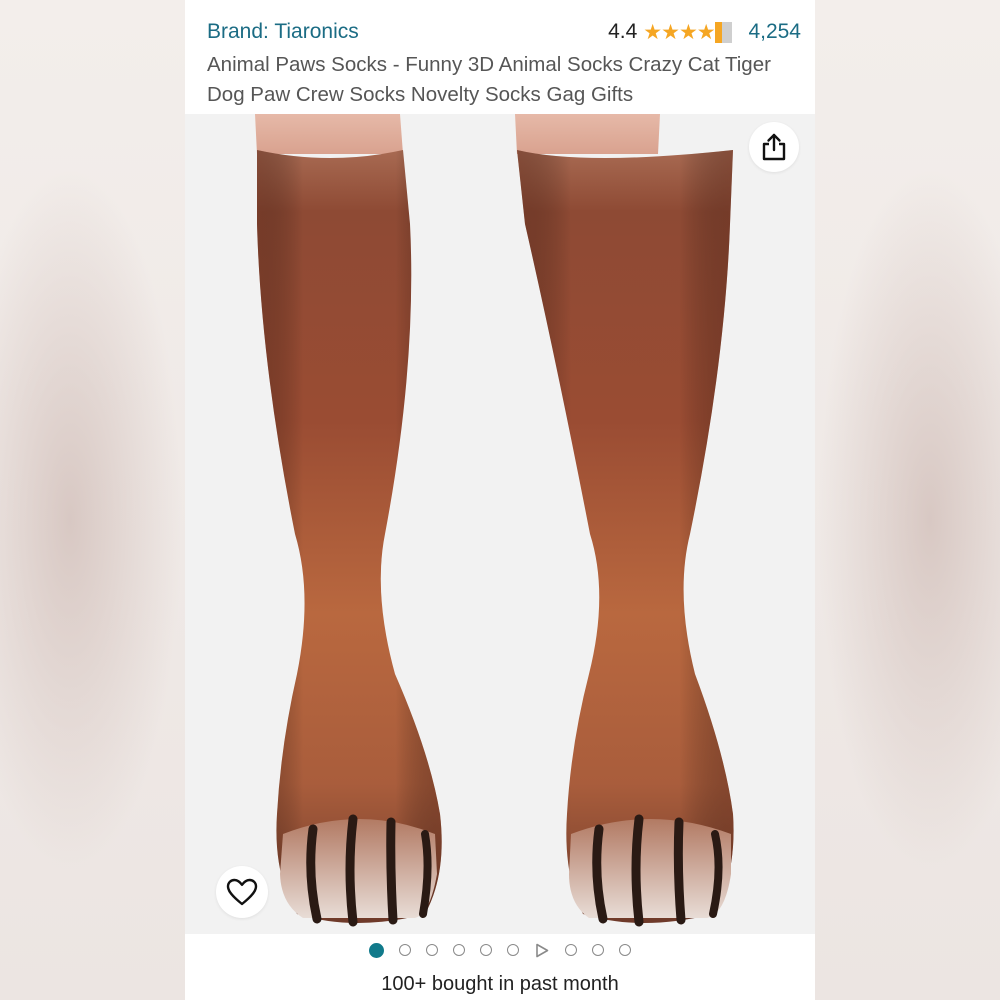  I want to click on rating-summary: 4.4 ★★★★★ 4,254, so click(704, 32).